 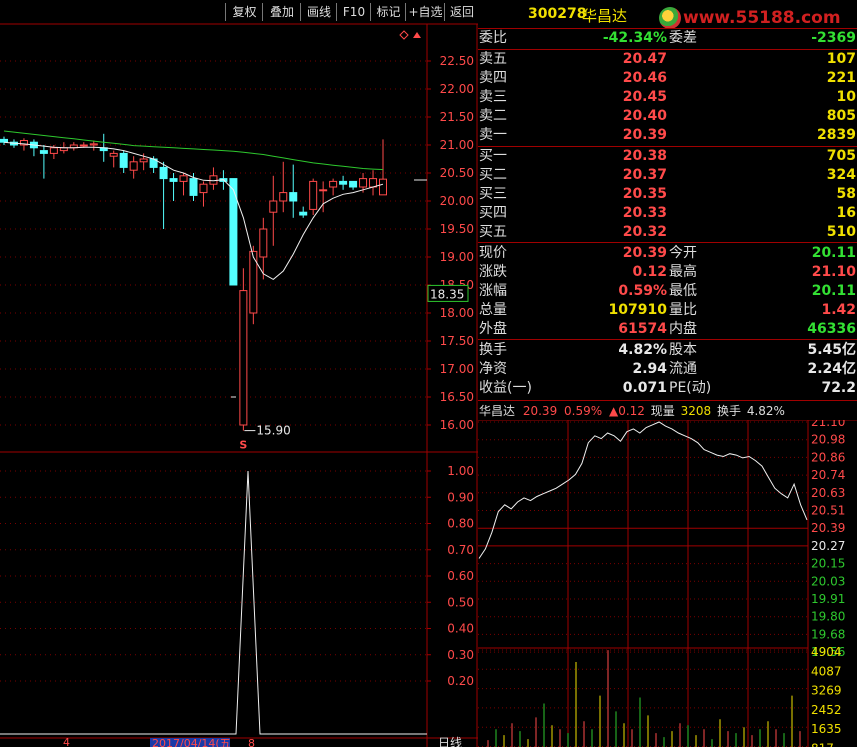 What do you see at coordinates (191, 742) in the screenshot?
I see `cursor-date-label: 2017/04/14(五` at bounding box center [191, 742].